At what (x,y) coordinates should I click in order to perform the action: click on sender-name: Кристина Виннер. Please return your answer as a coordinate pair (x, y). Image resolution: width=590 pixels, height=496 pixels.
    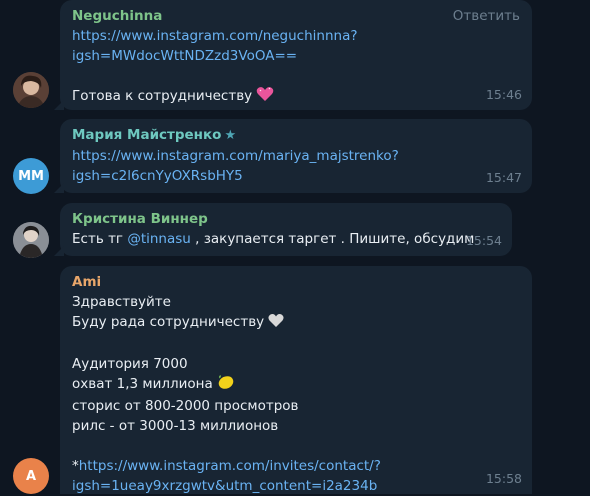
    Looking at the image, I should click on (286, 219).